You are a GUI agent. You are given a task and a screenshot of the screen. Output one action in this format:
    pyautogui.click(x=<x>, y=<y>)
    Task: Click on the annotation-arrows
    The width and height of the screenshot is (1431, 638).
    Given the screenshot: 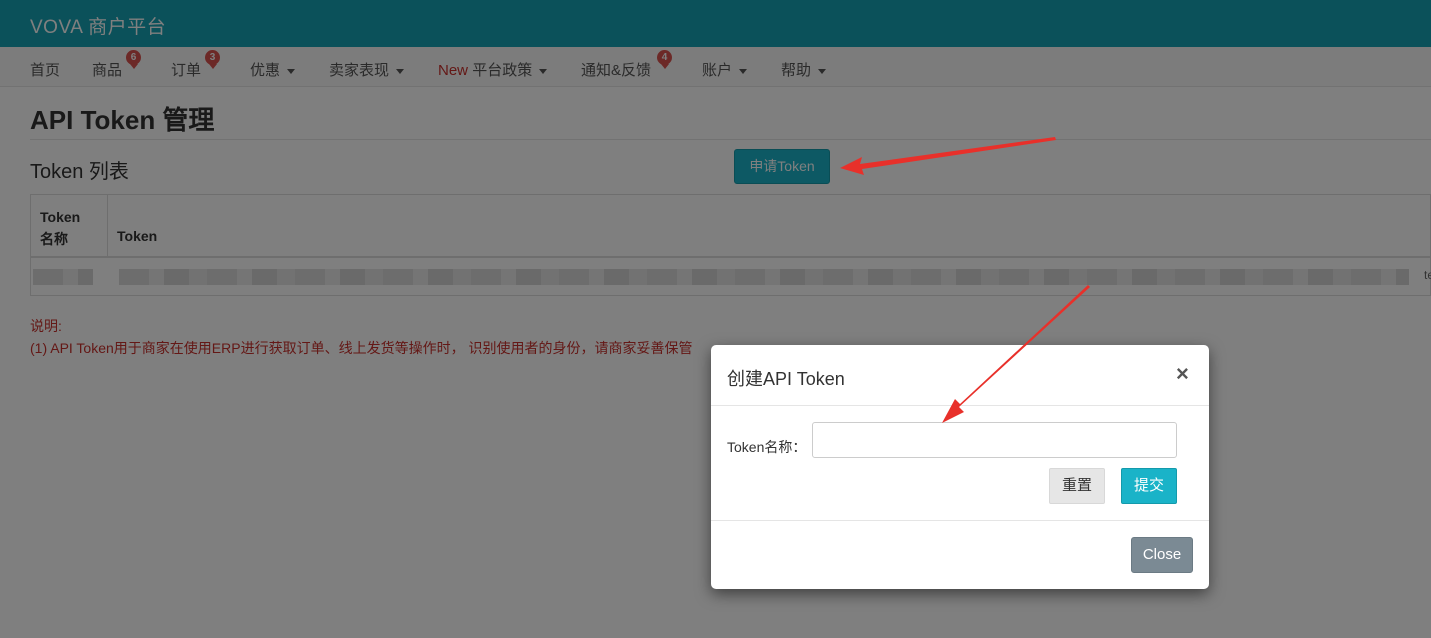 What is the action you would take?
    pyautogui.click(x=965, y=280)
    